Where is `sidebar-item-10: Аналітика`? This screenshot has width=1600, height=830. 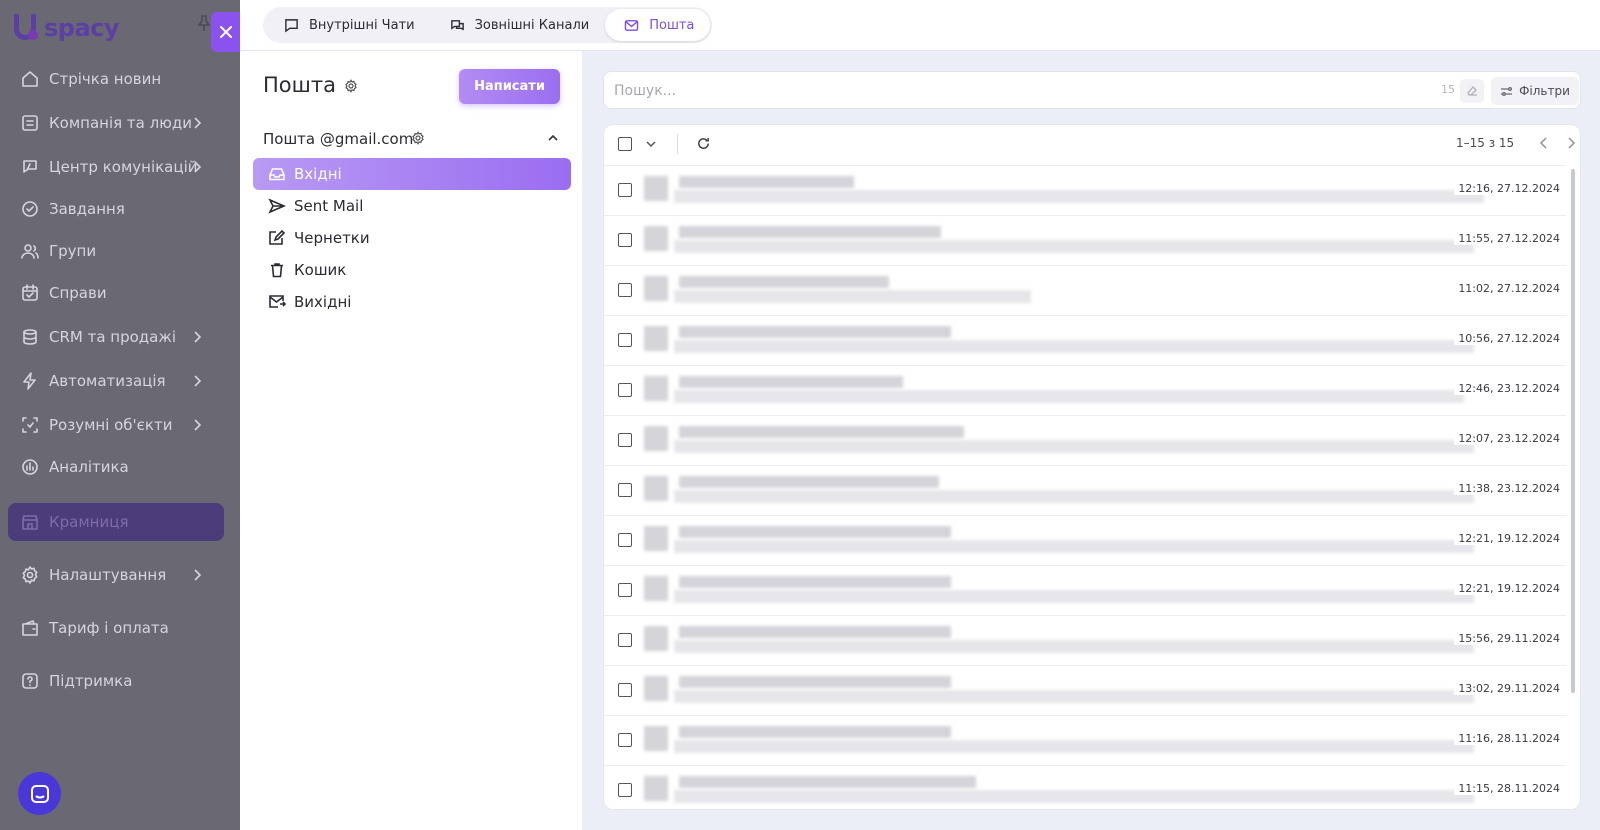
sidebar-item-10: Аналітика is located at coordinates (116, 467).